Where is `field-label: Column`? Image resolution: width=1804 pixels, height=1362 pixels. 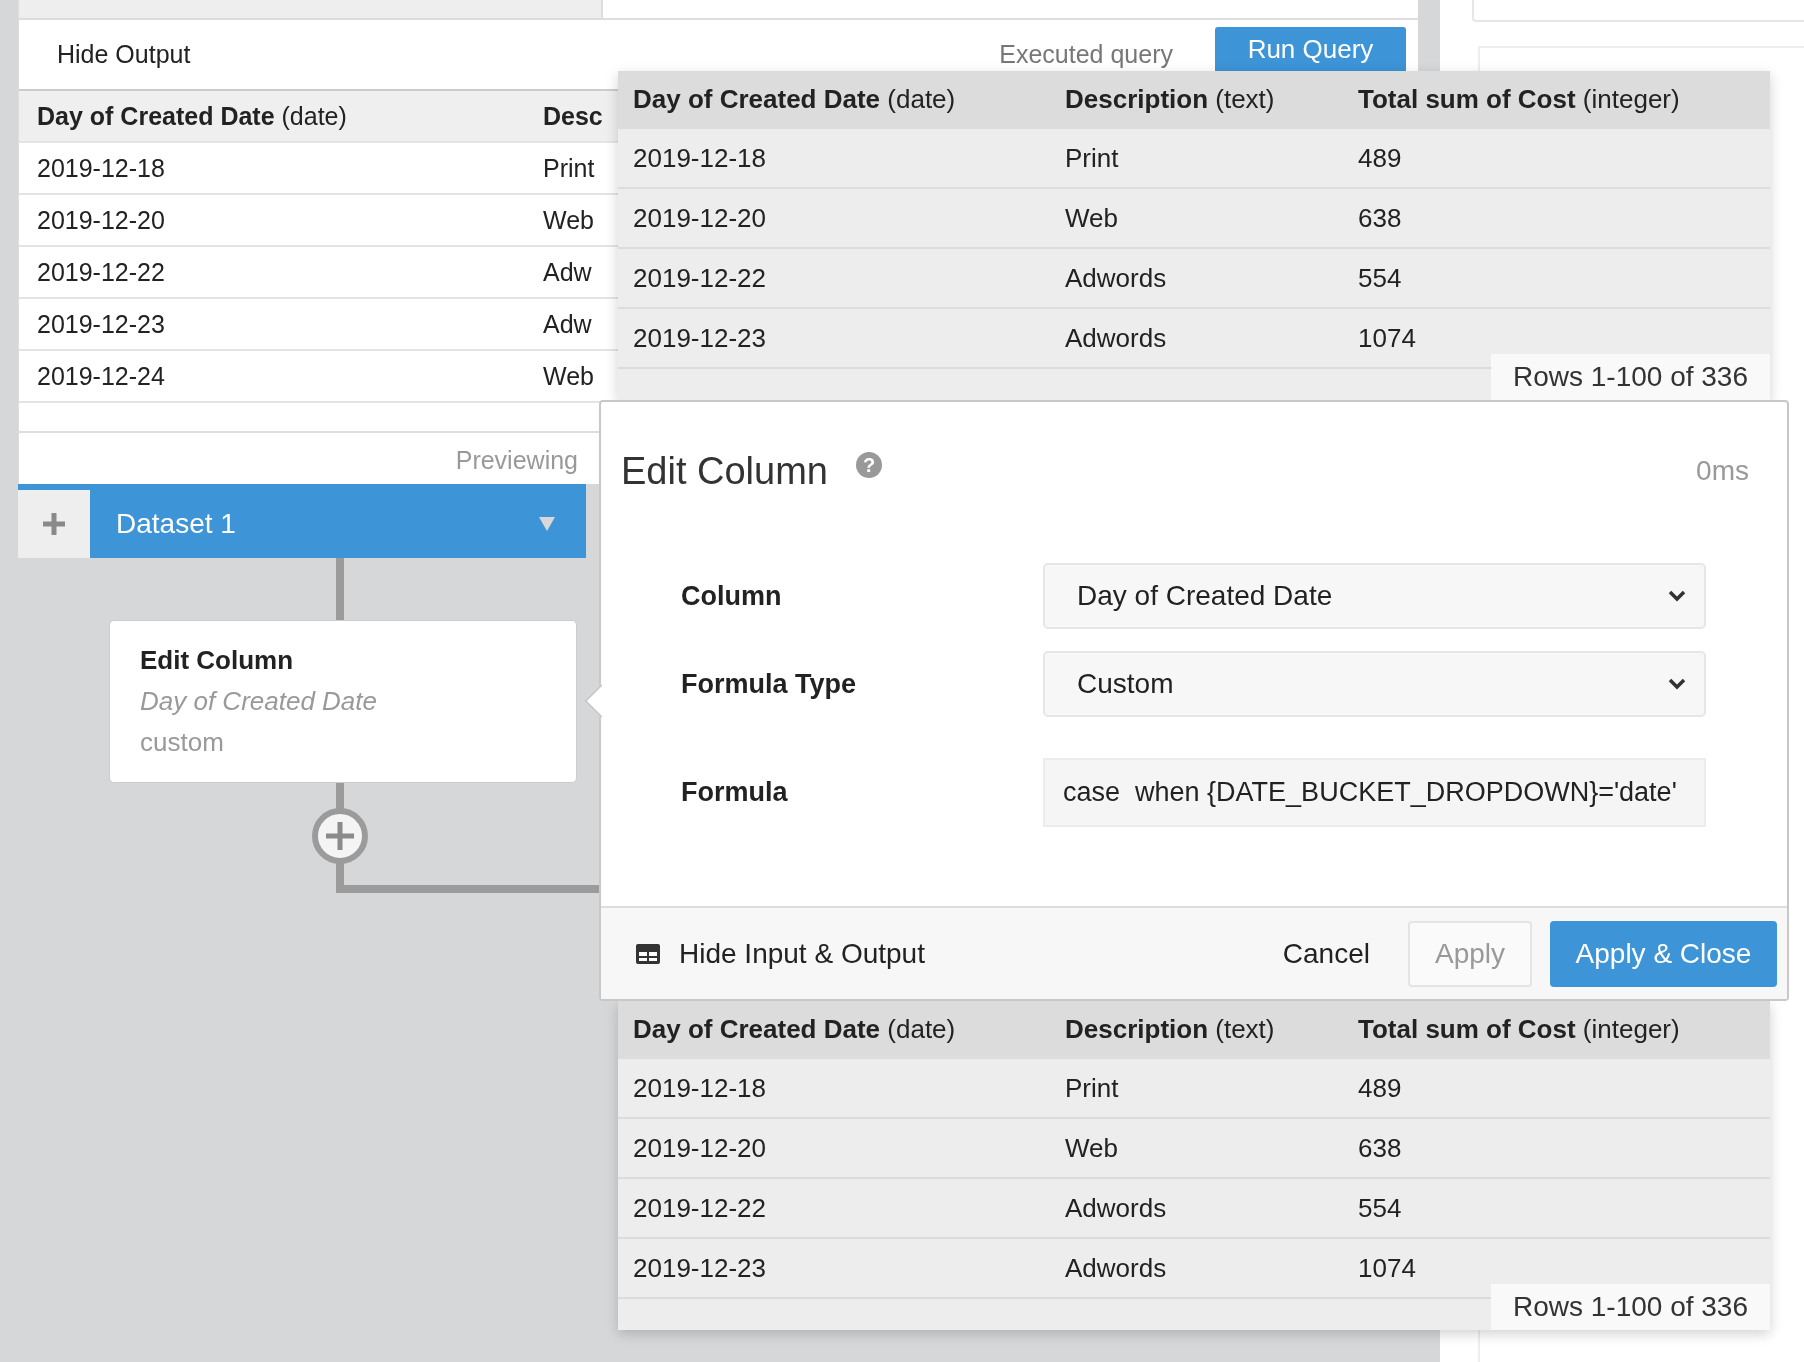 field-label: Column is located at coordinates (732, 596).